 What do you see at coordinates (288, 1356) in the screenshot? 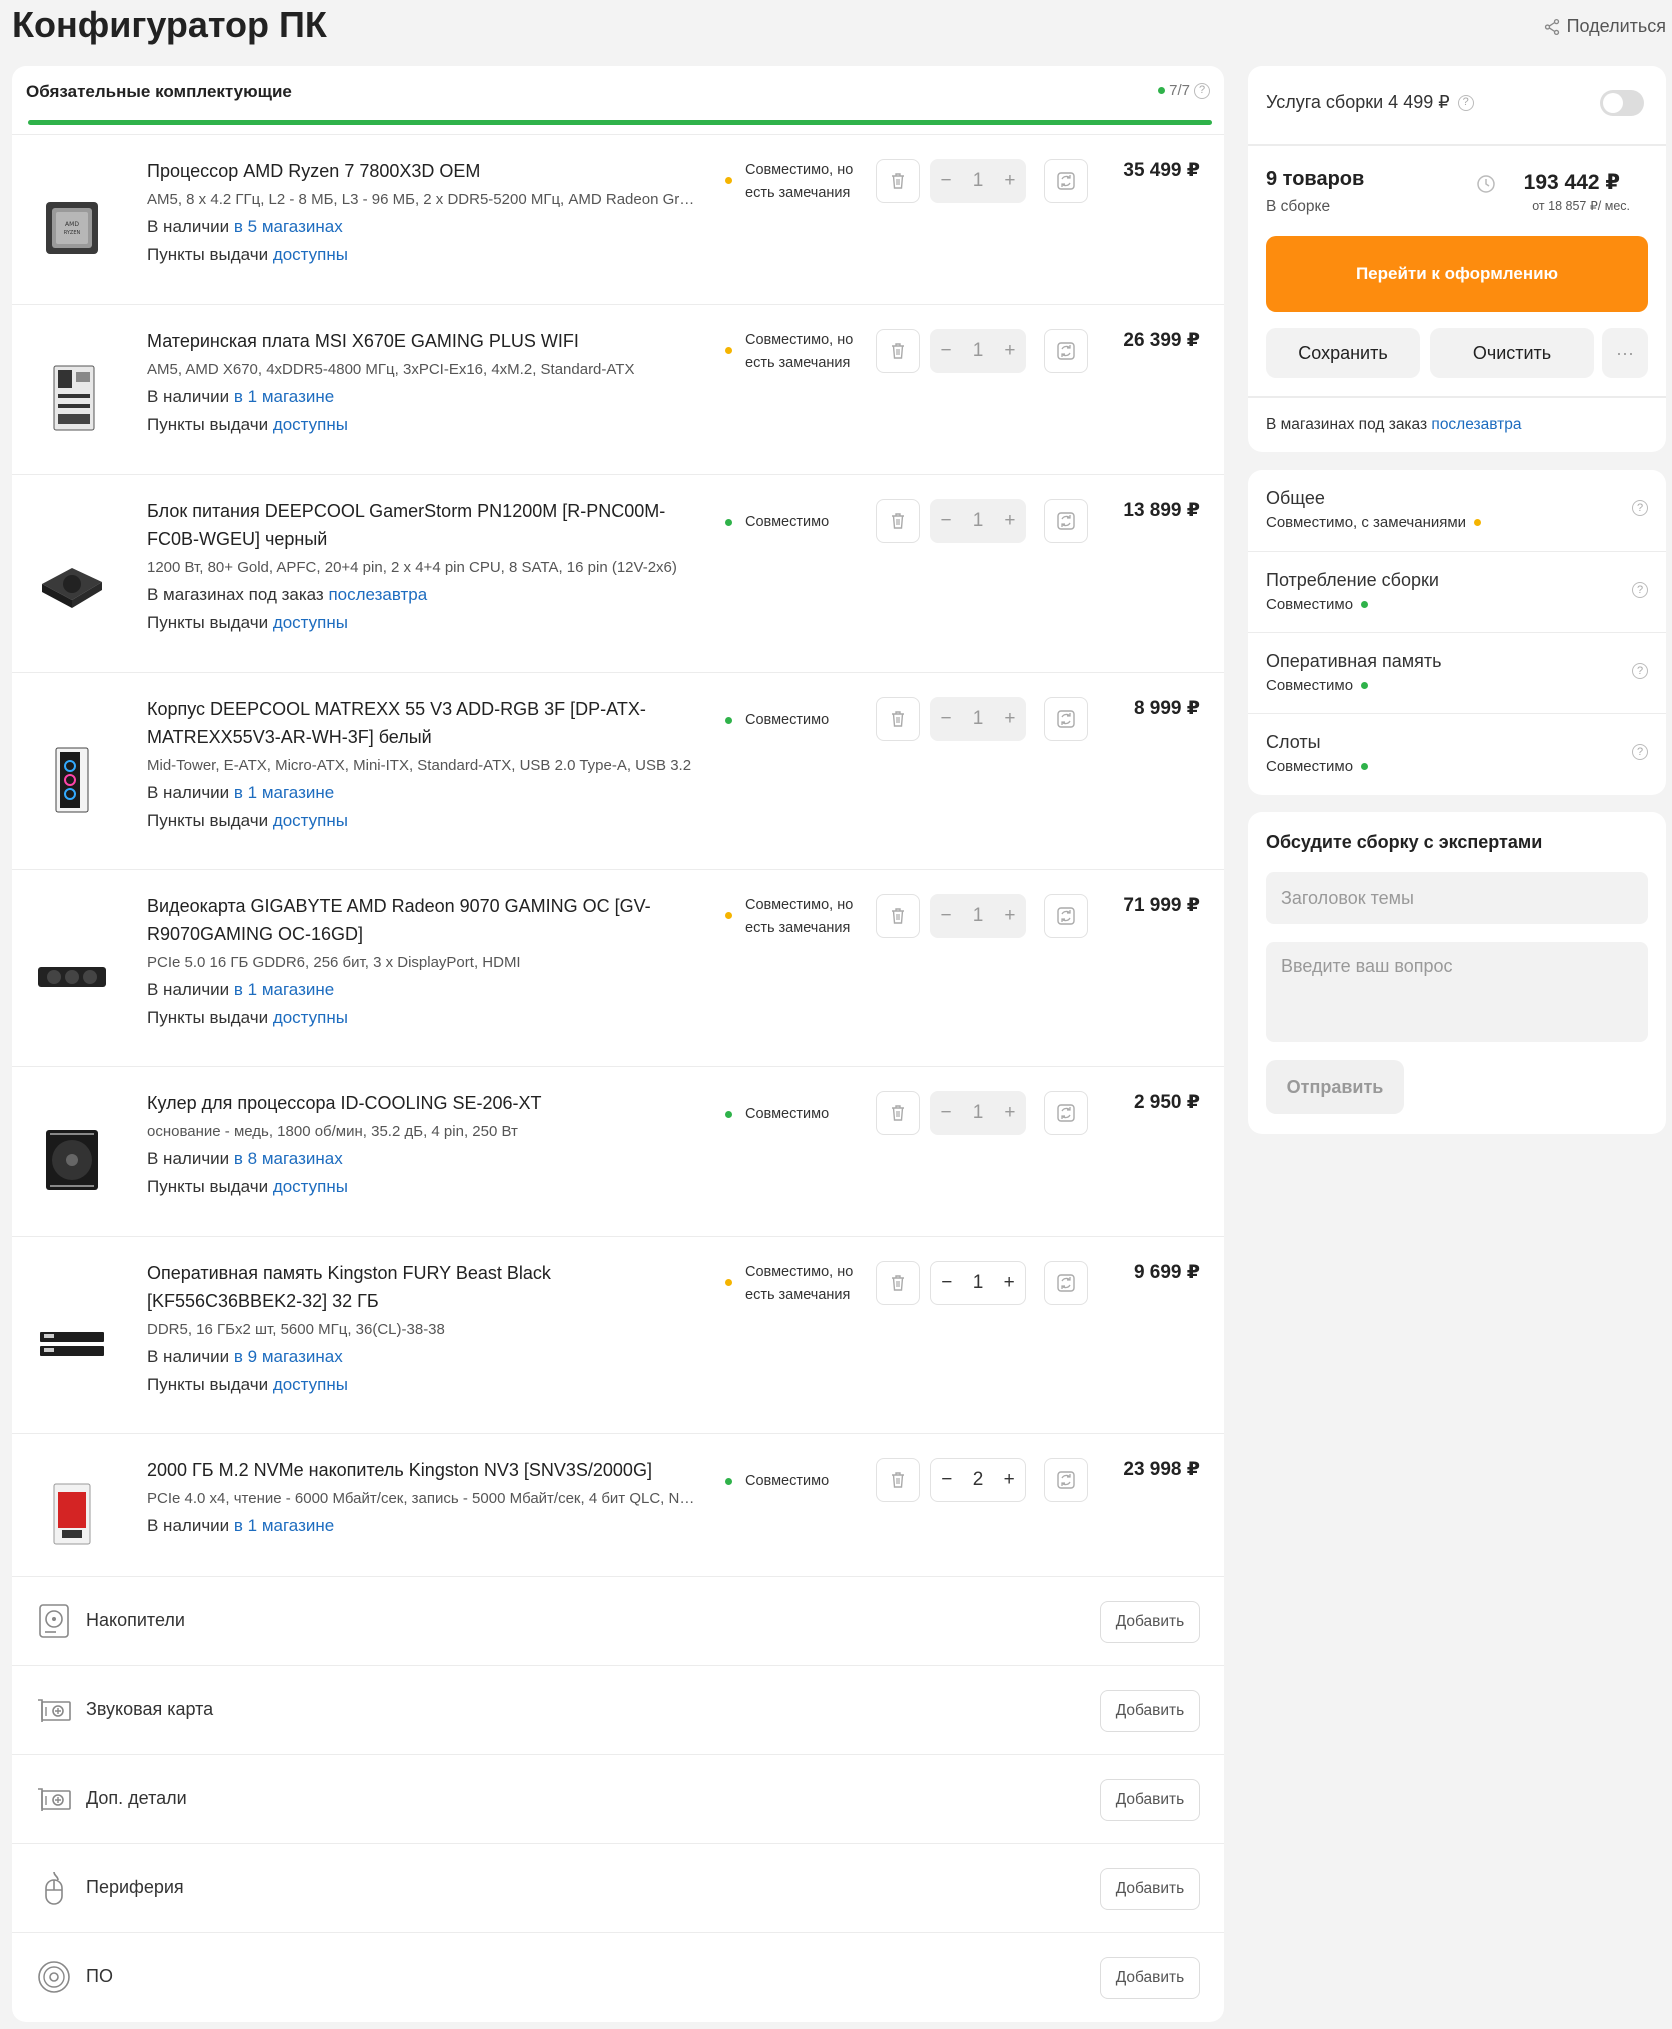
I see `availability-link: в 9 магазинах` at bounding box center [288, 1356].